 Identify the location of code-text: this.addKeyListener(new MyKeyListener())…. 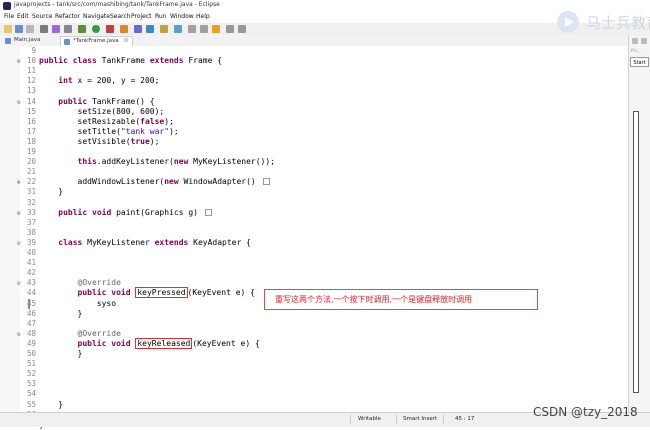
(157, 162).